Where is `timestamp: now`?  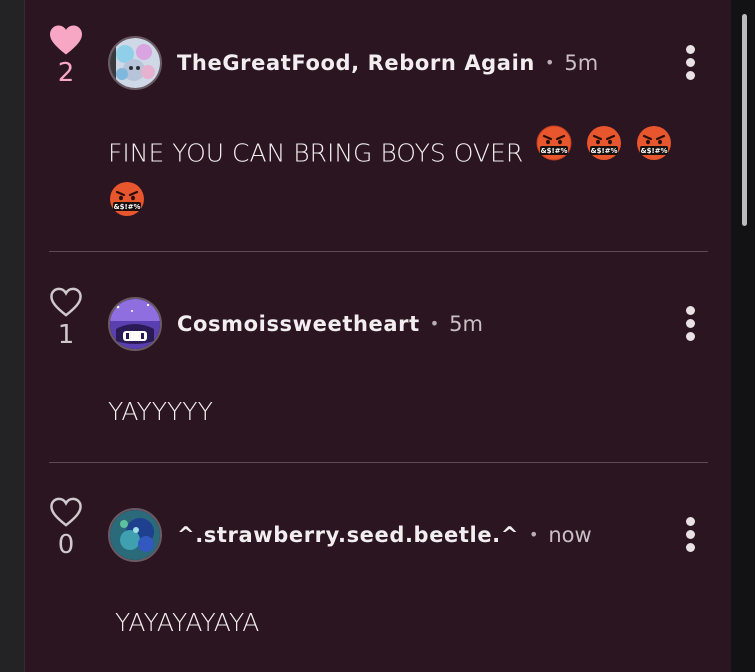 timestamp: now is located at coordinates (570, 535).